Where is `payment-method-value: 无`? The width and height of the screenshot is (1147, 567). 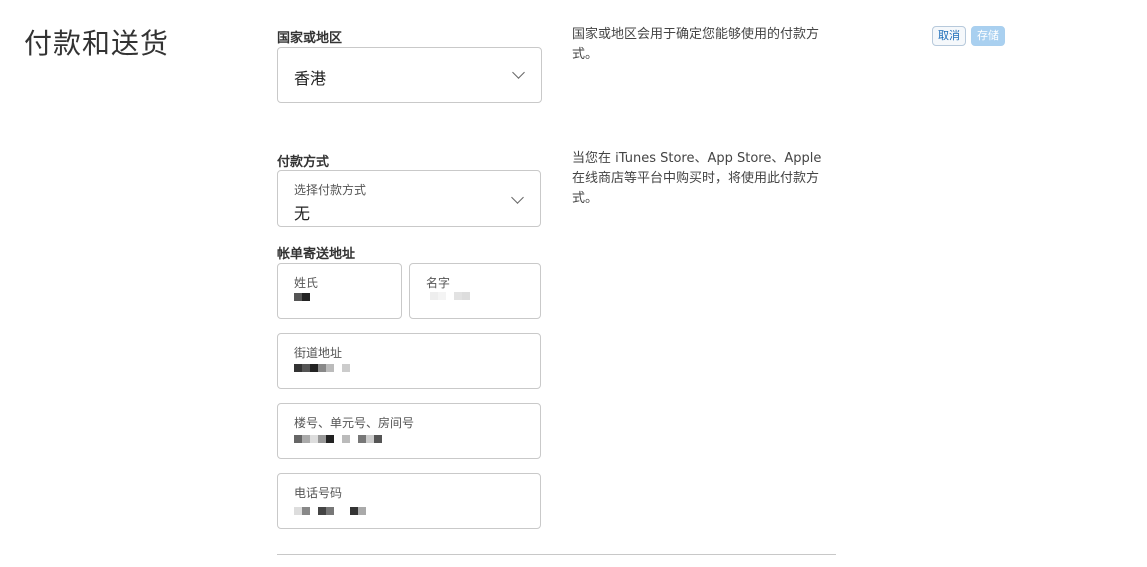
payment-method-value: 无 is located at coordinates (302, 213).